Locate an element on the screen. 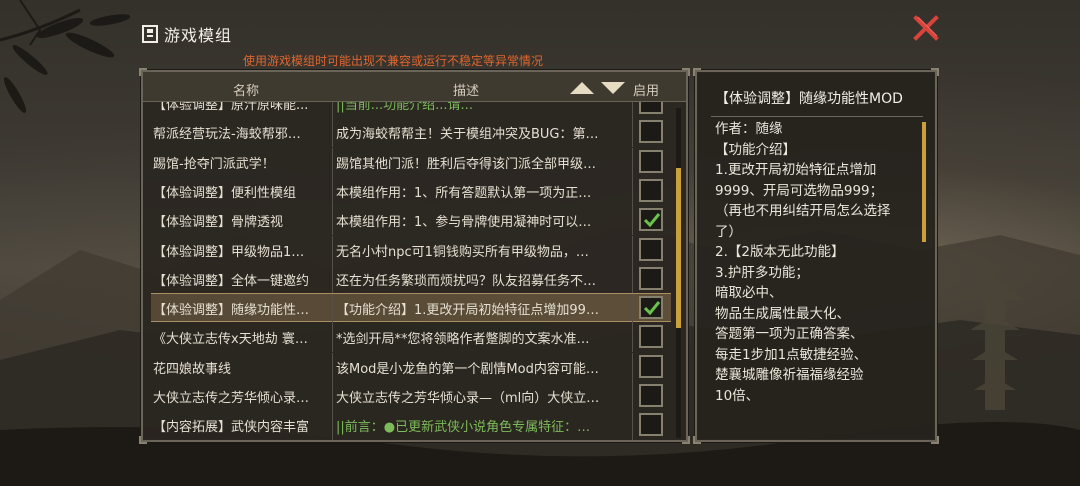 The image size is (1080, 486). detail-scrollbar is located at coordinates (924, 182).